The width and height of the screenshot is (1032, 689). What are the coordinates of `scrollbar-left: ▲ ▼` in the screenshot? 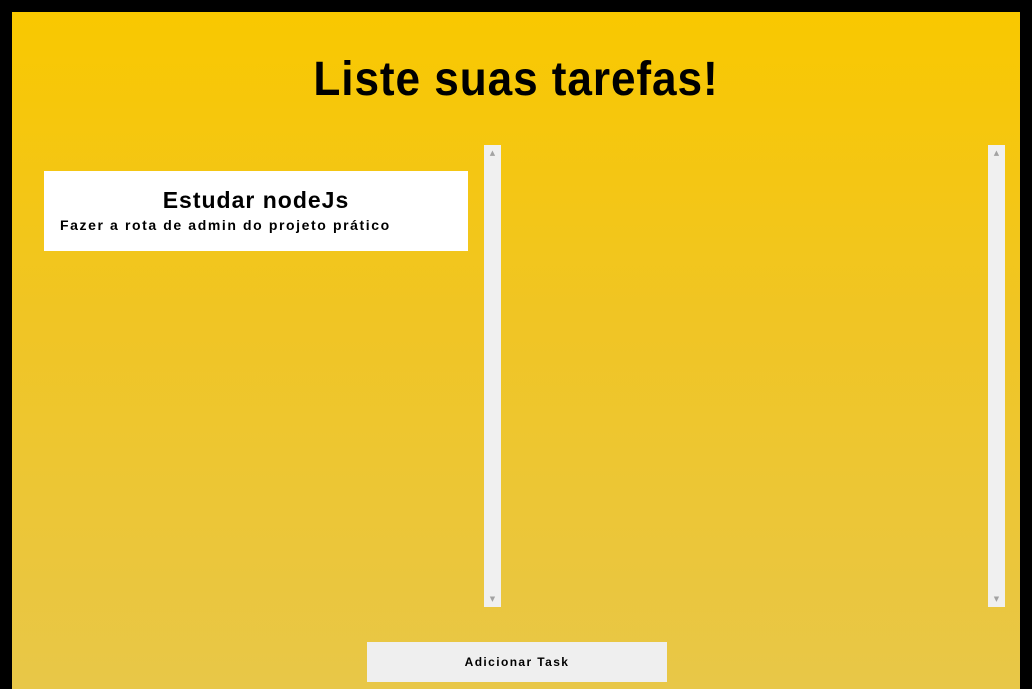 It's located at (492, 376).